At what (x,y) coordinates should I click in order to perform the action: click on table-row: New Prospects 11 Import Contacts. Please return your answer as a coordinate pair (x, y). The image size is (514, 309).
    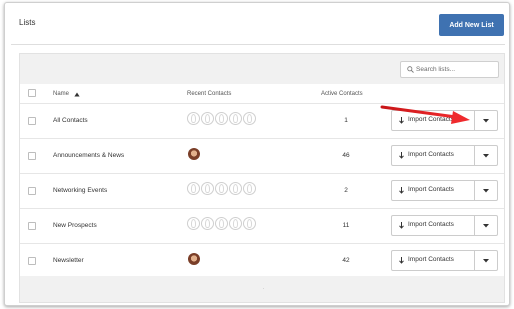
    Looking at the image, I should click on (262, 225).